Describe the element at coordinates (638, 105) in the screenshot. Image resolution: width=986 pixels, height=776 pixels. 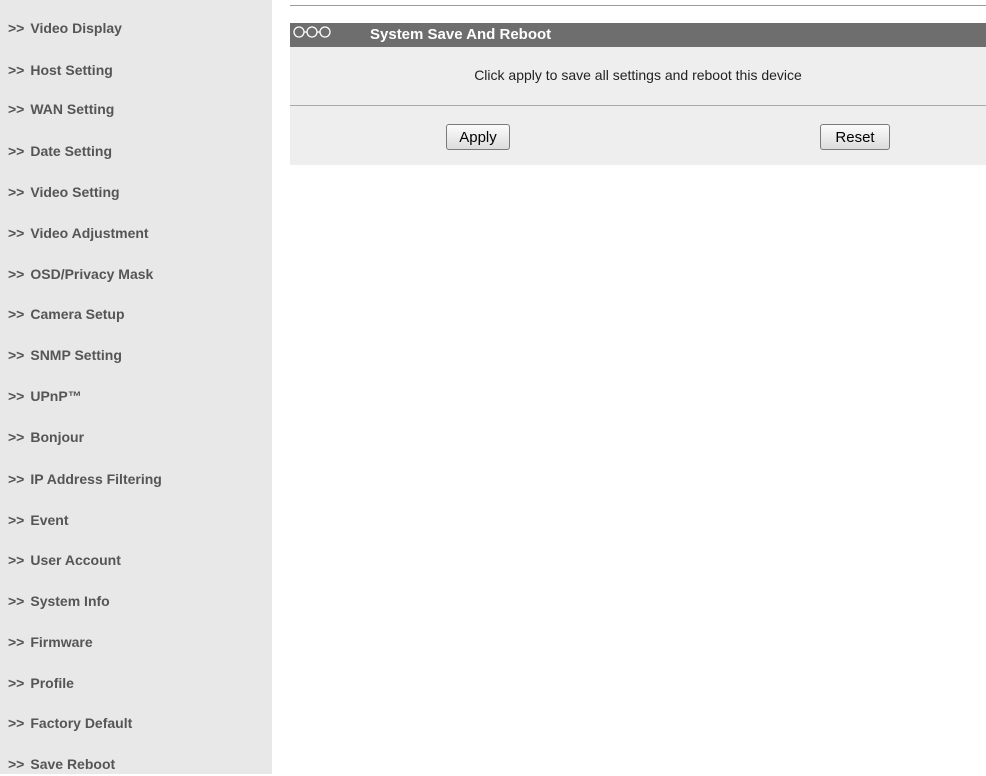
I see `panel-divider` at that location.